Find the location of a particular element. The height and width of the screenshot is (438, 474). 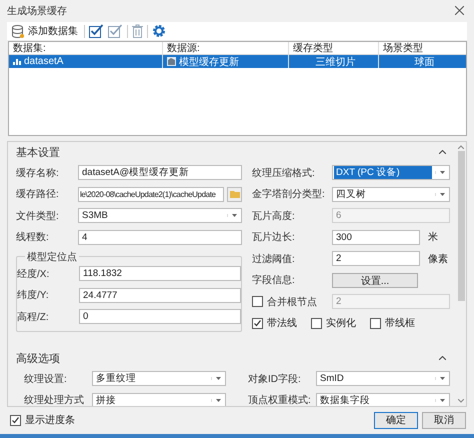

input-field: 118.1832 is located at coordinates (160, 274).